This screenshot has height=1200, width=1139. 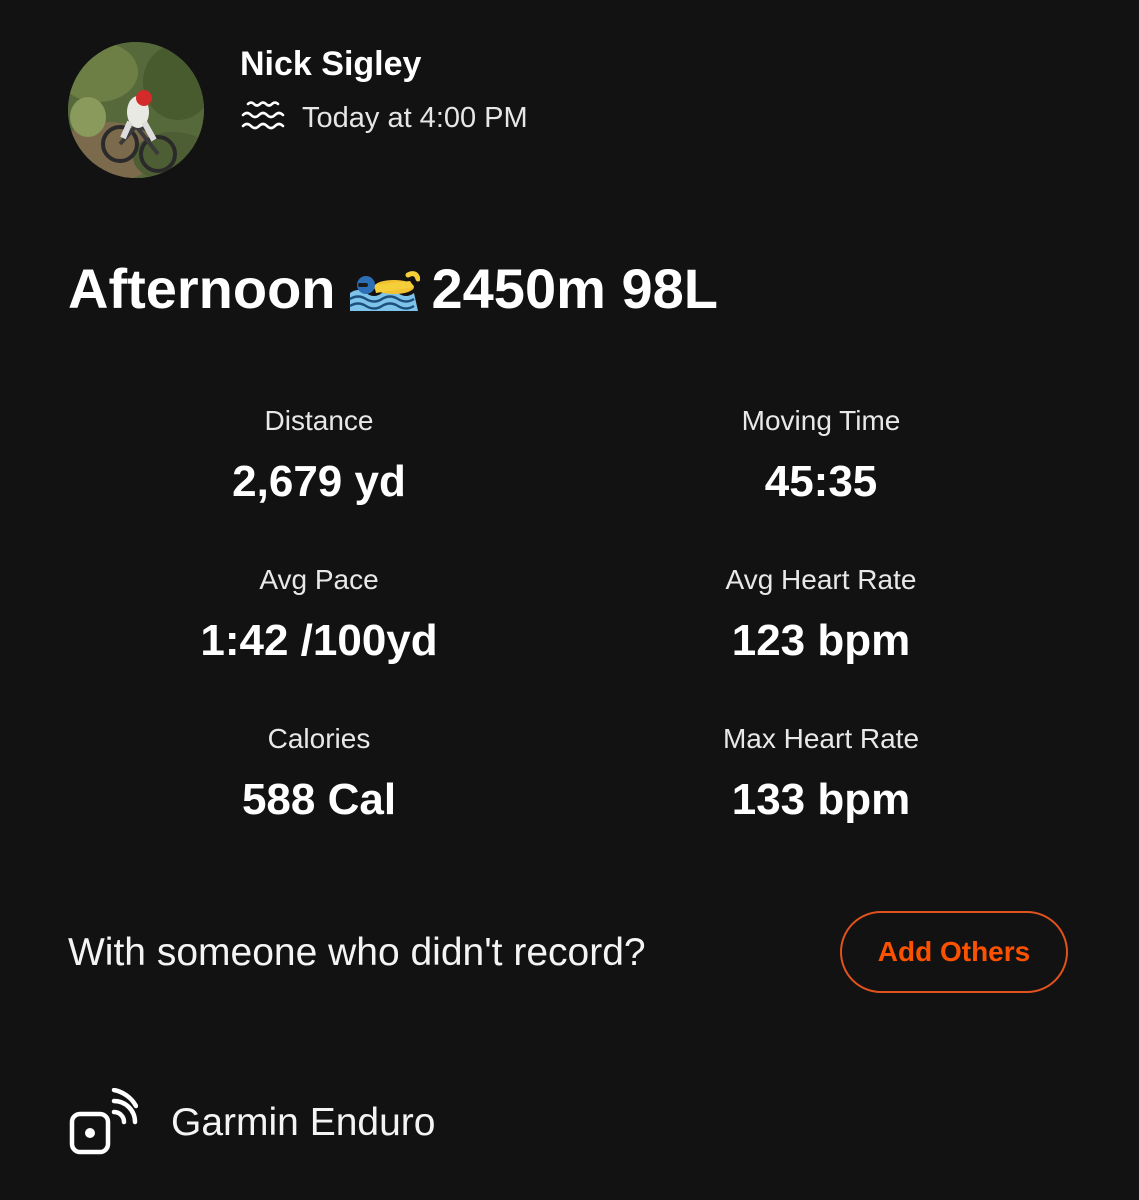 I want to click on athlete-name: Nick Sigley, so click(x=330, y=64).